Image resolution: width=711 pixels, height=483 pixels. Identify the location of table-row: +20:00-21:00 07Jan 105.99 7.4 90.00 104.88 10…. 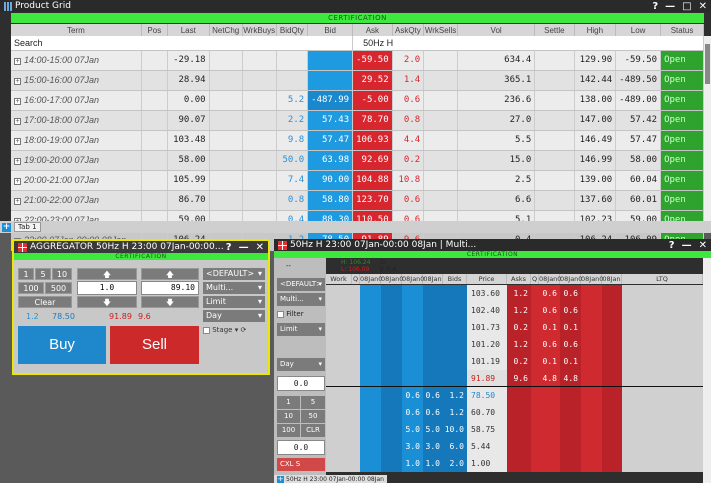
(357, 180).